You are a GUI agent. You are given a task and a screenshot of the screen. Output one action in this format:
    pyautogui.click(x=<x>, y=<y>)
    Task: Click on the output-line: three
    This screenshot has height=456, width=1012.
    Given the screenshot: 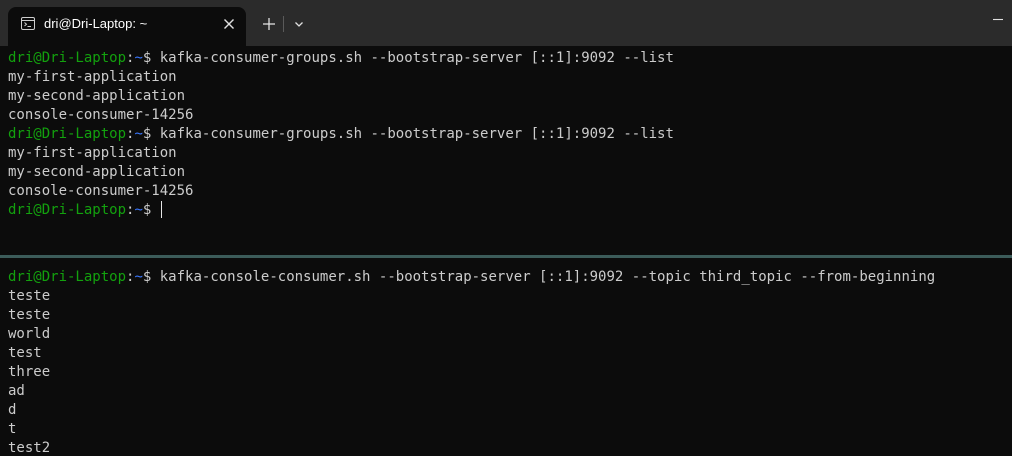 What is the action you would take?
    pyautogui.click(x=29, y=372)
    